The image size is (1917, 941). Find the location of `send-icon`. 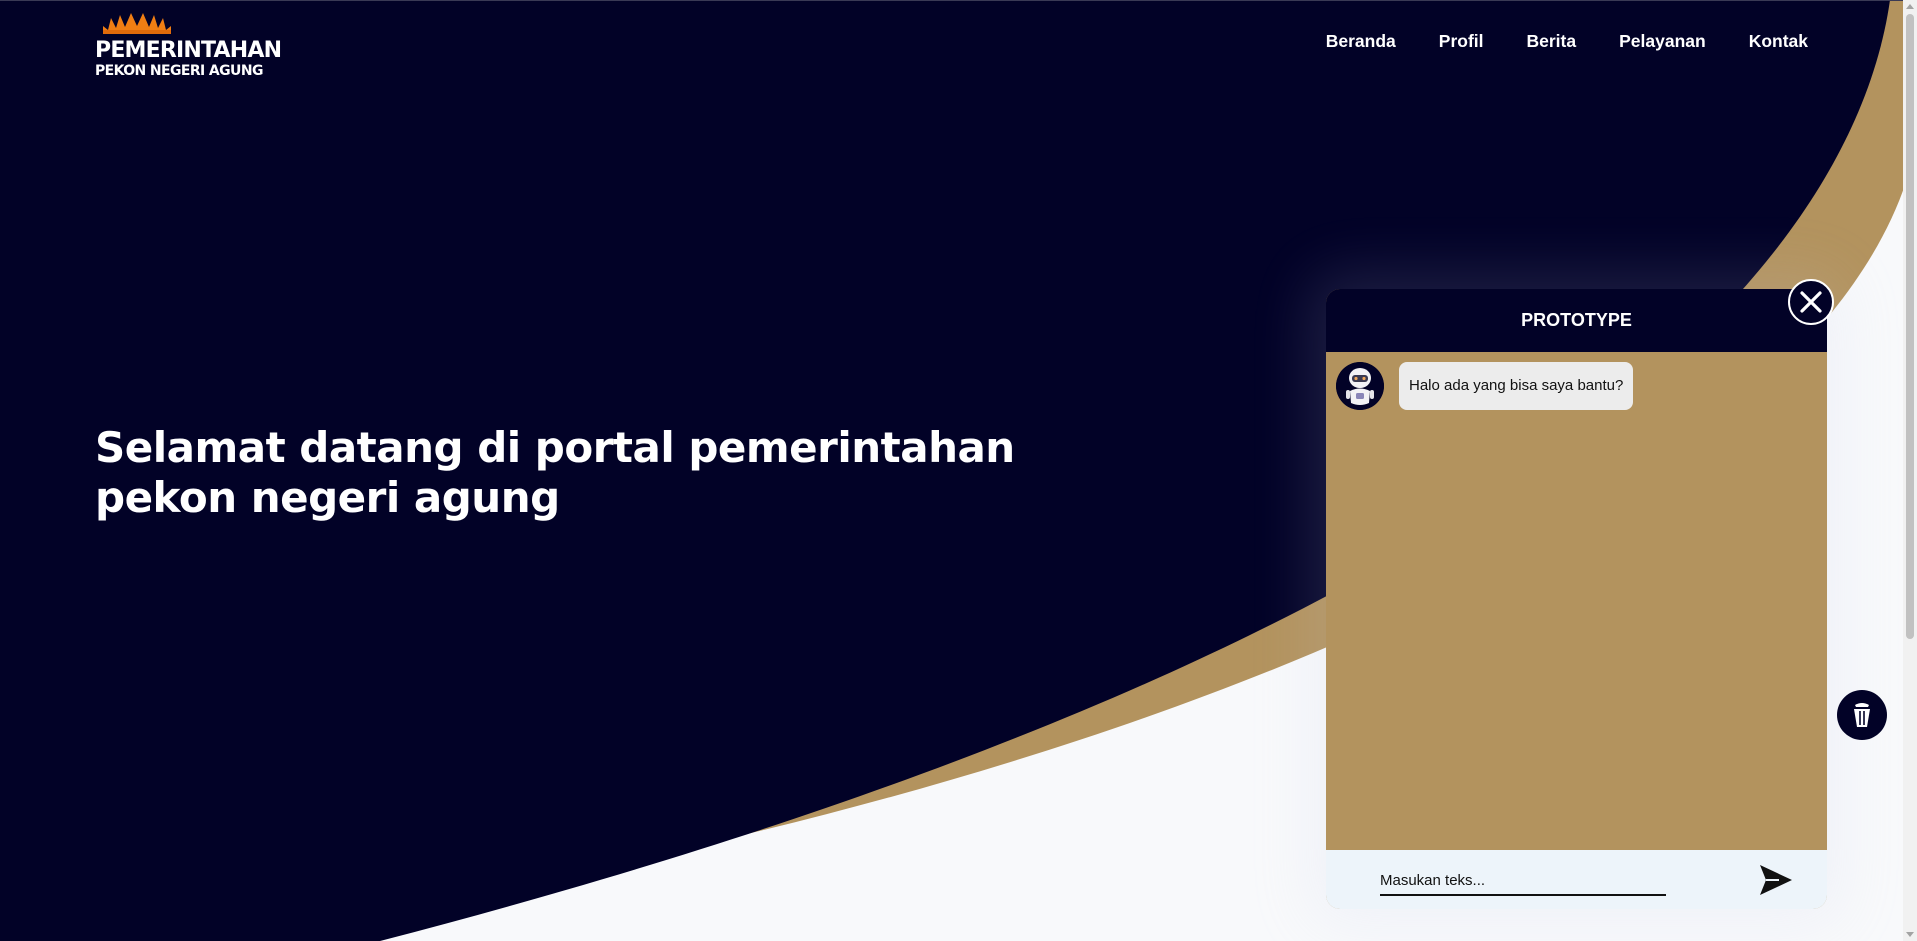

send-icon is located at coordinates (1776, 880).